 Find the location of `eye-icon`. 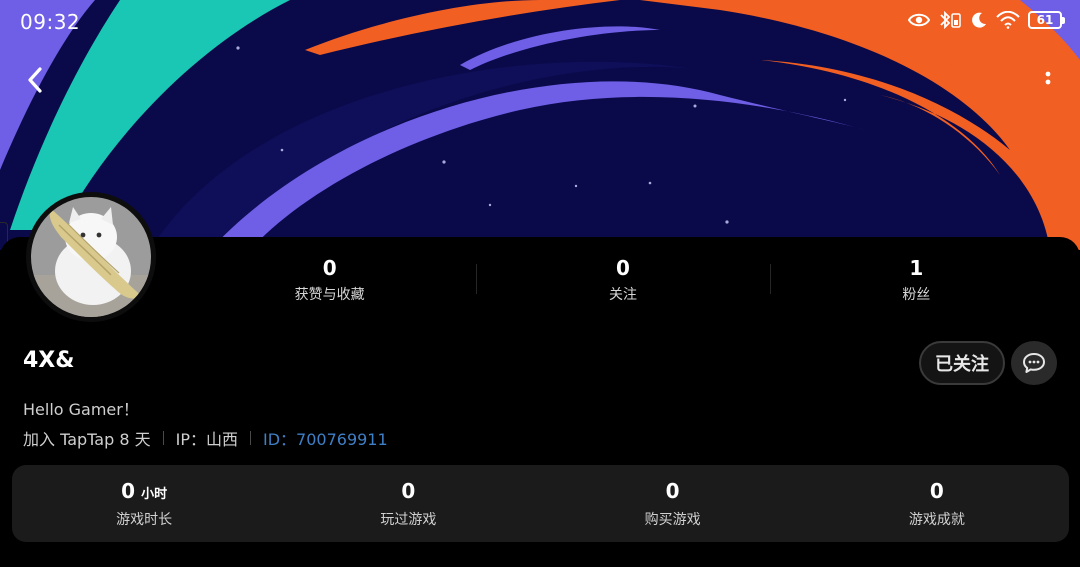

eye-icon is located at coordinates (919, 20).